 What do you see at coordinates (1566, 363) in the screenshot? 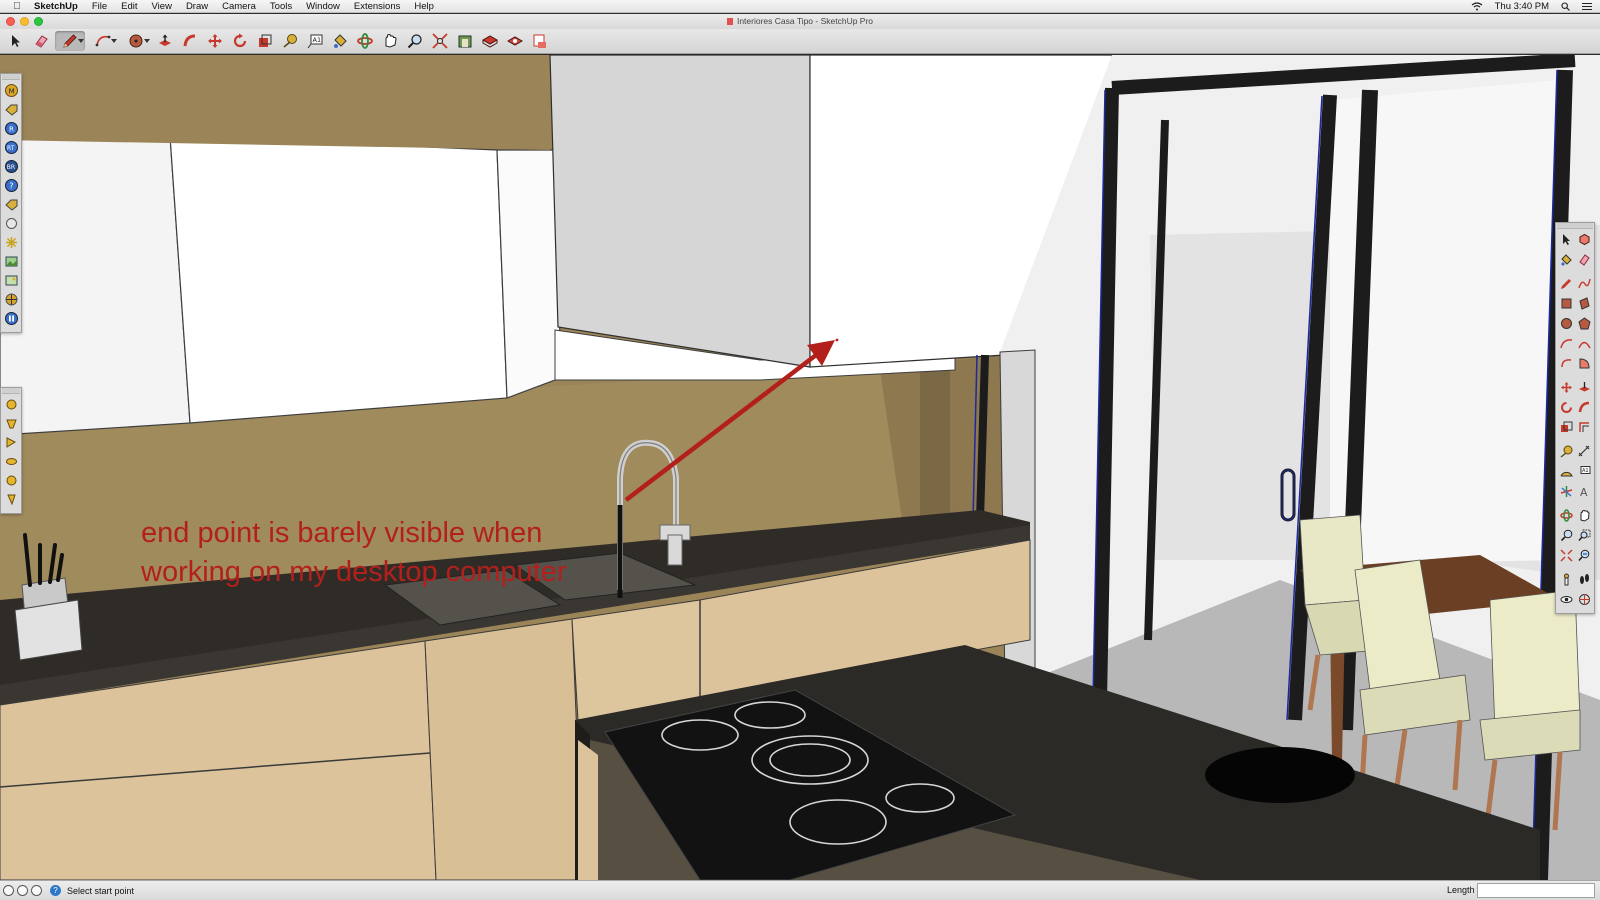
I see `rt-3point-arc-button` at bounding box center [1566, 363].